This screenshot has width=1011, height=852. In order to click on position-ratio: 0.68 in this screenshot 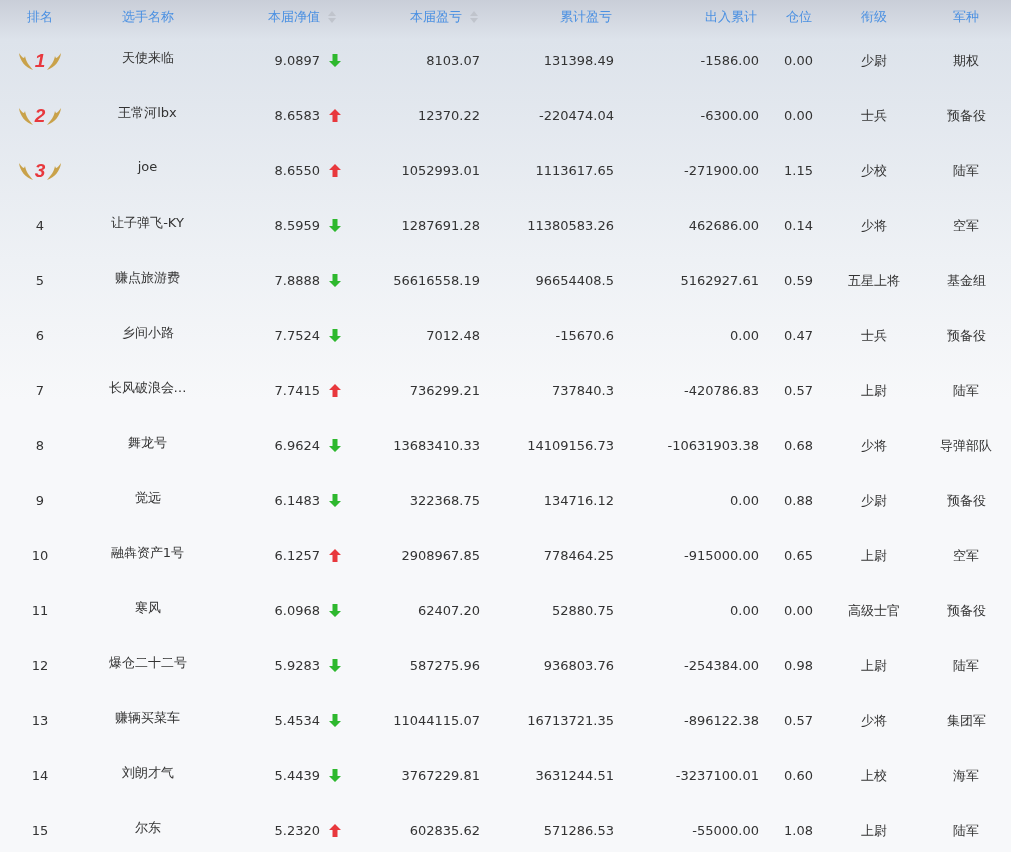, I will do `click(798, 445)`.